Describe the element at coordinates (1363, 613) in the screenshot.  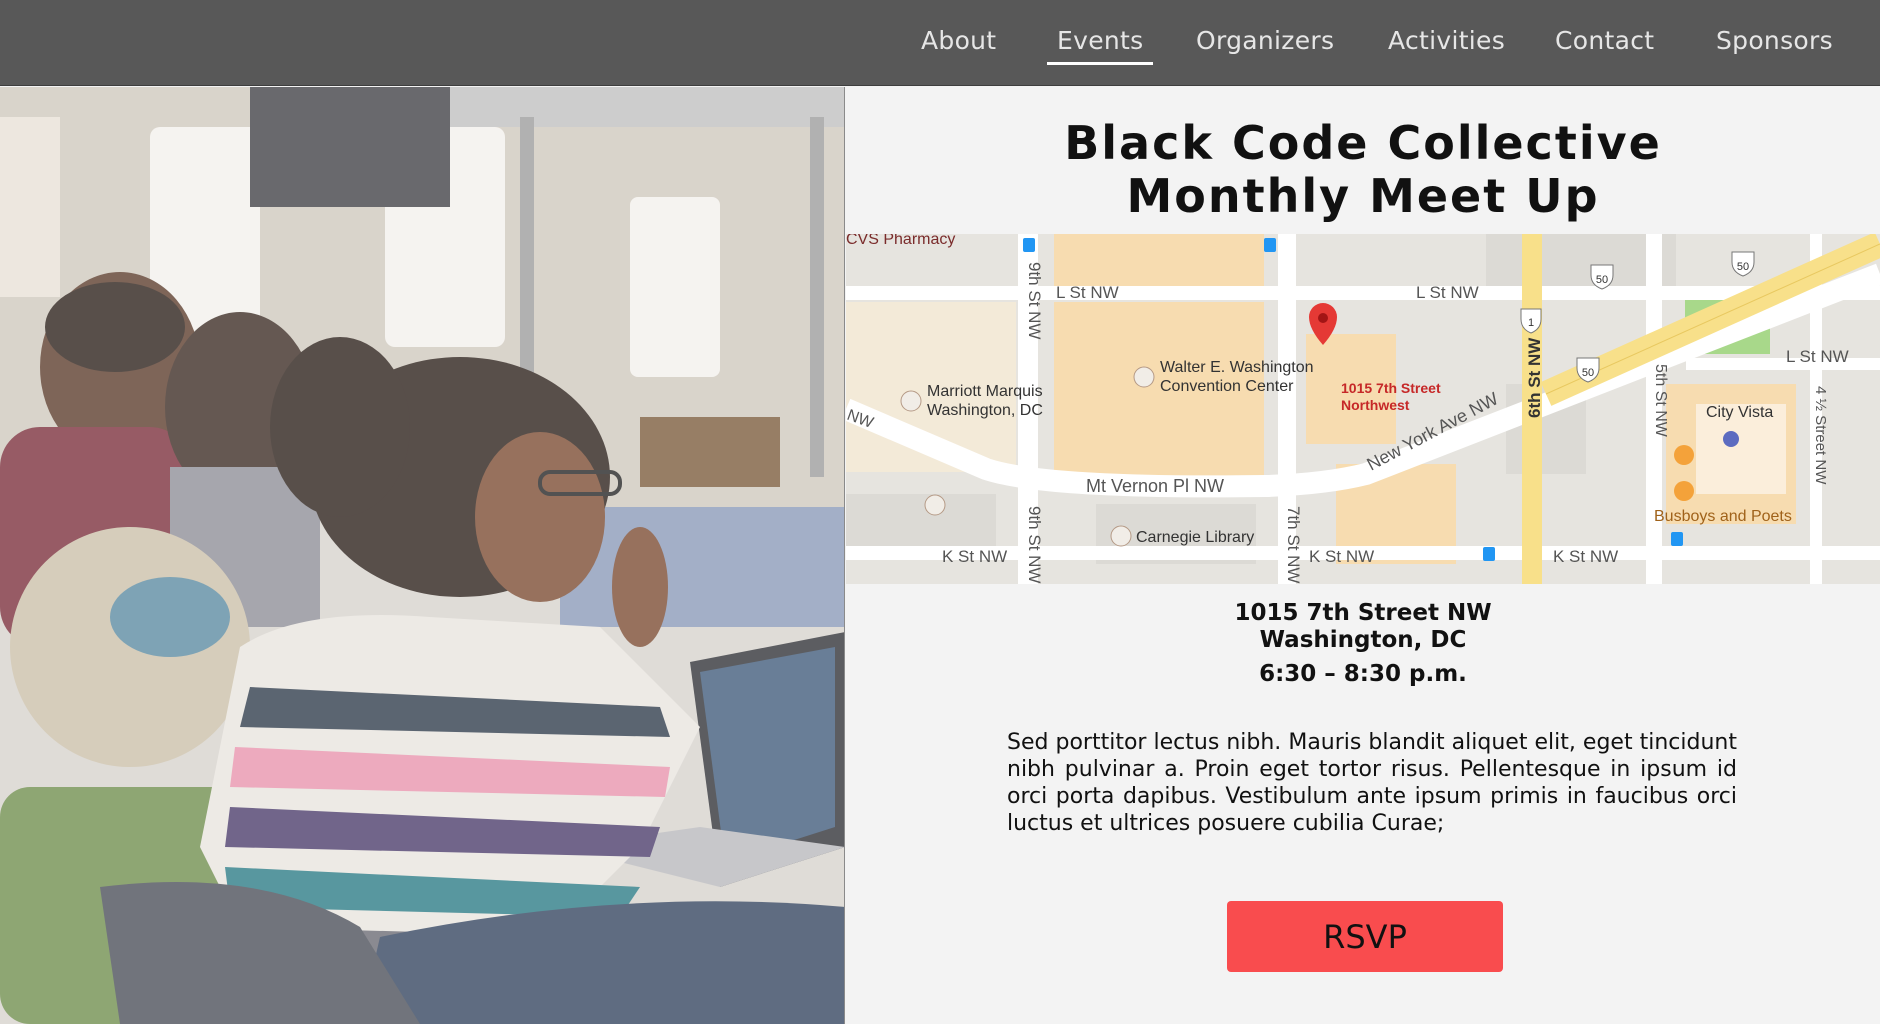
I see `address-street: 1015 7th Street NW` at that location.